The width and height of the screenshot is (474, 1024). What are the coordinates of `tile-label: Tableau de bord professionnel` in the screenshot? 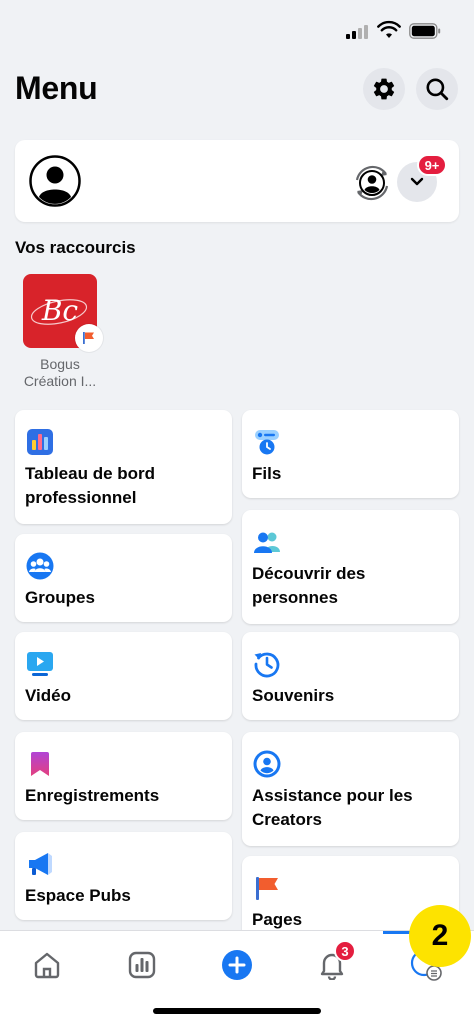 It's located at (90, 485).